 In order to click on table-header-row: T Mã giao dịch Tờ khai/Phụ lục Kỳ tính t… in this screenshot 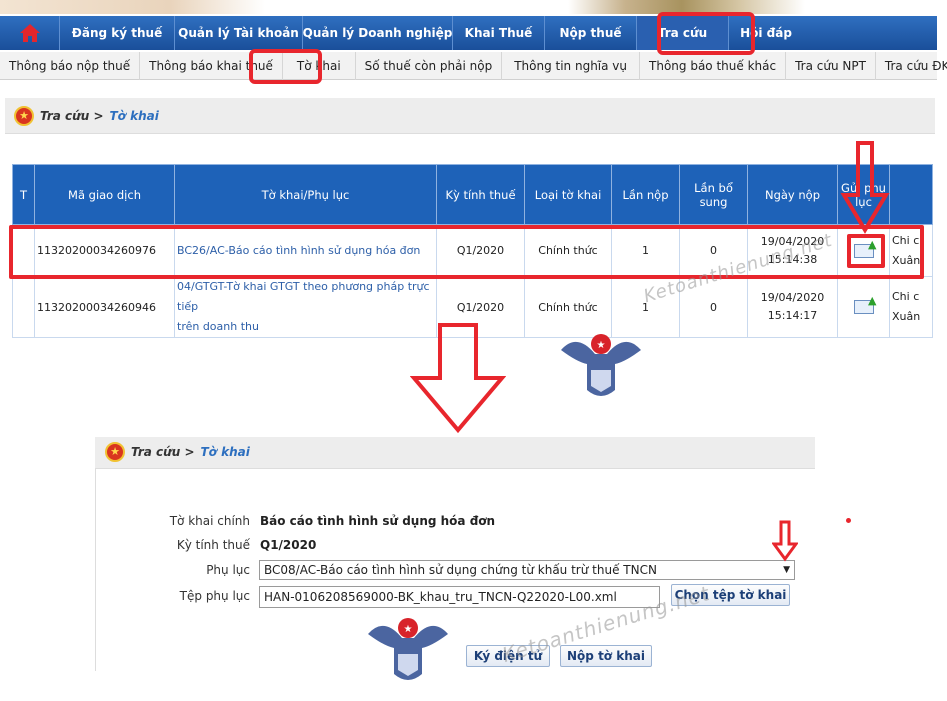, I will do `click(472, 194)`.